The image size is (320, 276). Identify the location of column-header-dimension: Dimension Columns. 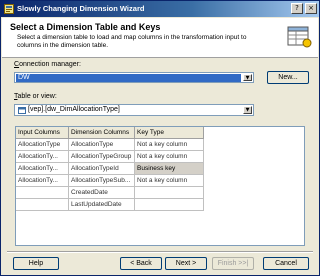
(102, 133).